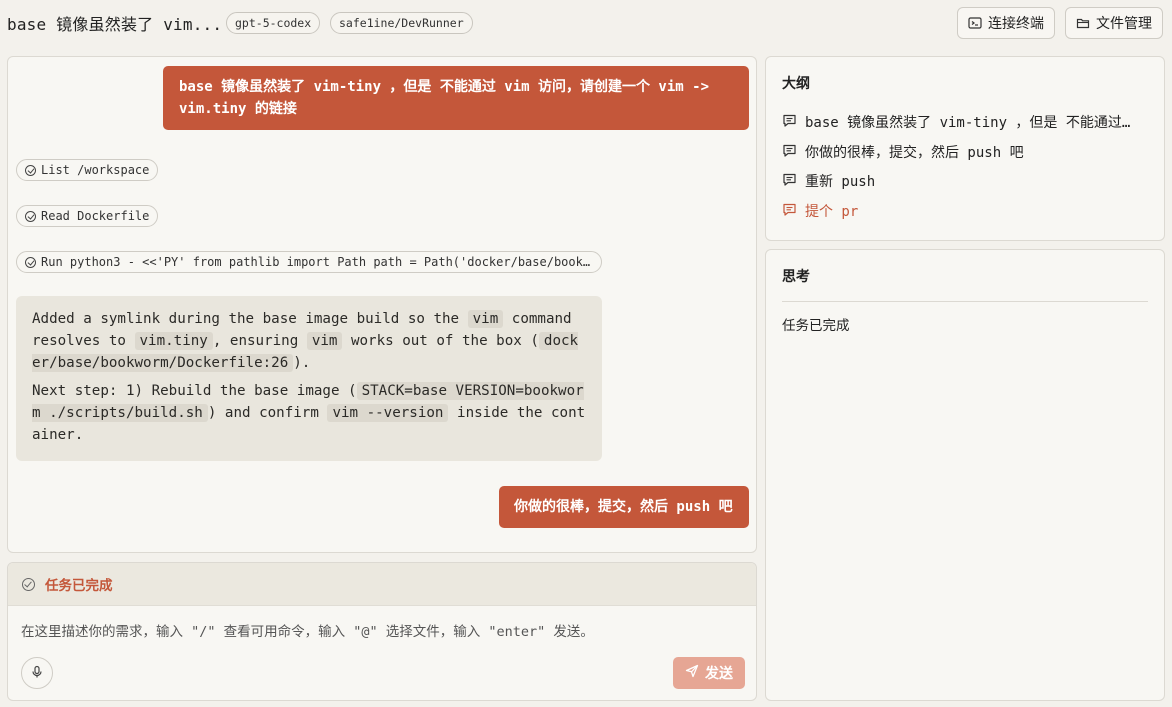  I want to click on connect-terminal-button: 连接终端, so click(1006, 23).